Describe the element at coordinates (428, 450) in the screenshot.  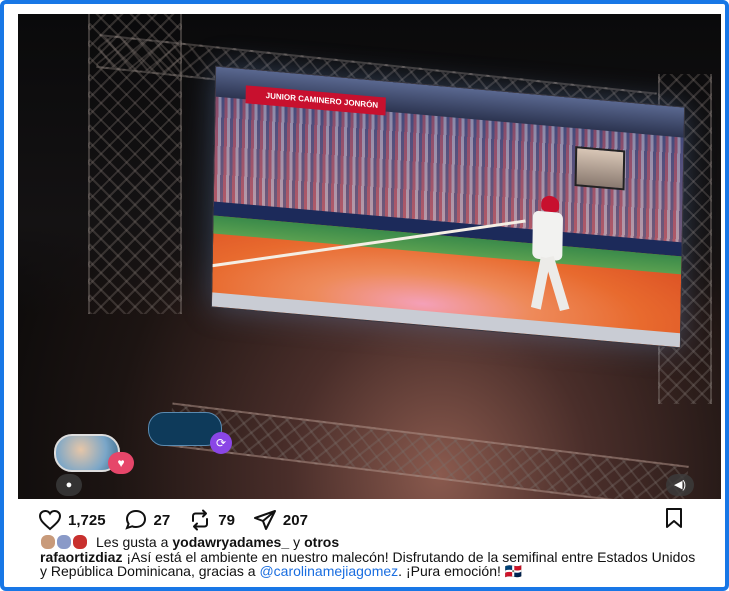
I see `ground-truss` at that location.